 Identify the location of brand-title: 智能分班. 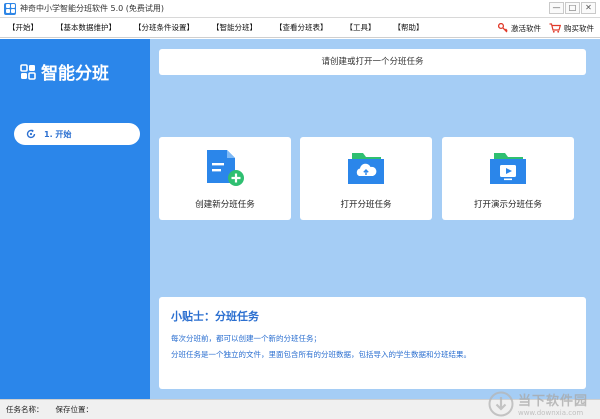
(75, 74).